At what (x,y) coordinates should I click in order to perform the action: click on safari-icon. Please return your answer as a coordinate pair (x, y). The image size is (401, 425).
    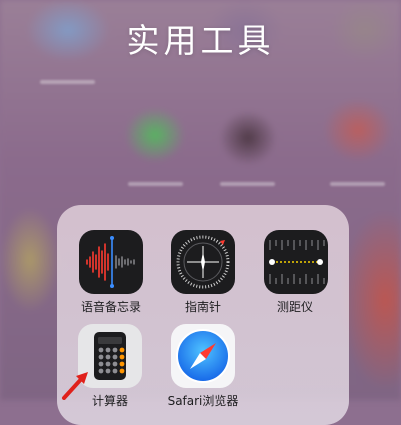
    Looking at the image, I should click on (203, 356).